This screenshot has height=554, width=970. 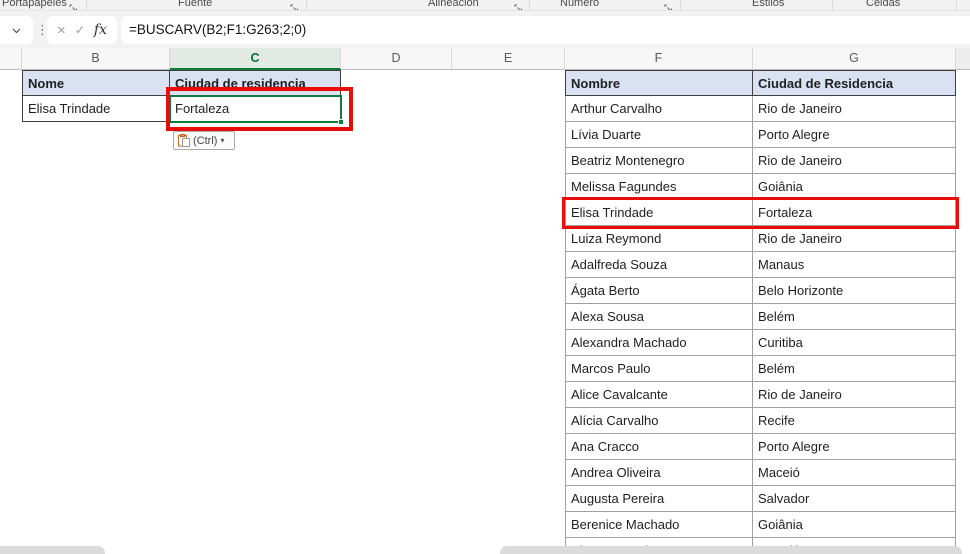 What do you see at coordinates (453, 4) in the screenshot?
I see `ribbon-group-label-alignment: Alineación` at bounding box center [453, 4].